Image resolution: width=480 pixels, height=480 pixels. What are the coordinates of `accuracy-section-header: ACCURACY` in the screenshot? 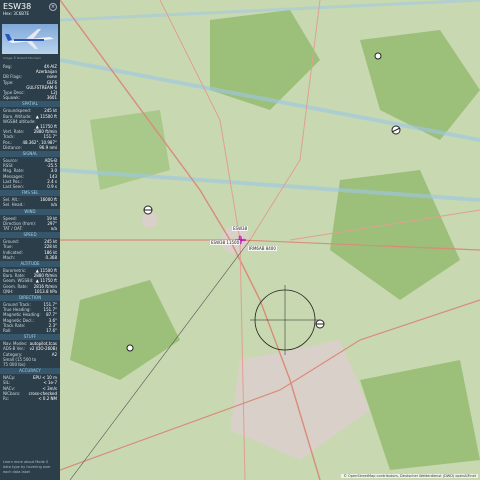 It's located at (30, 371).